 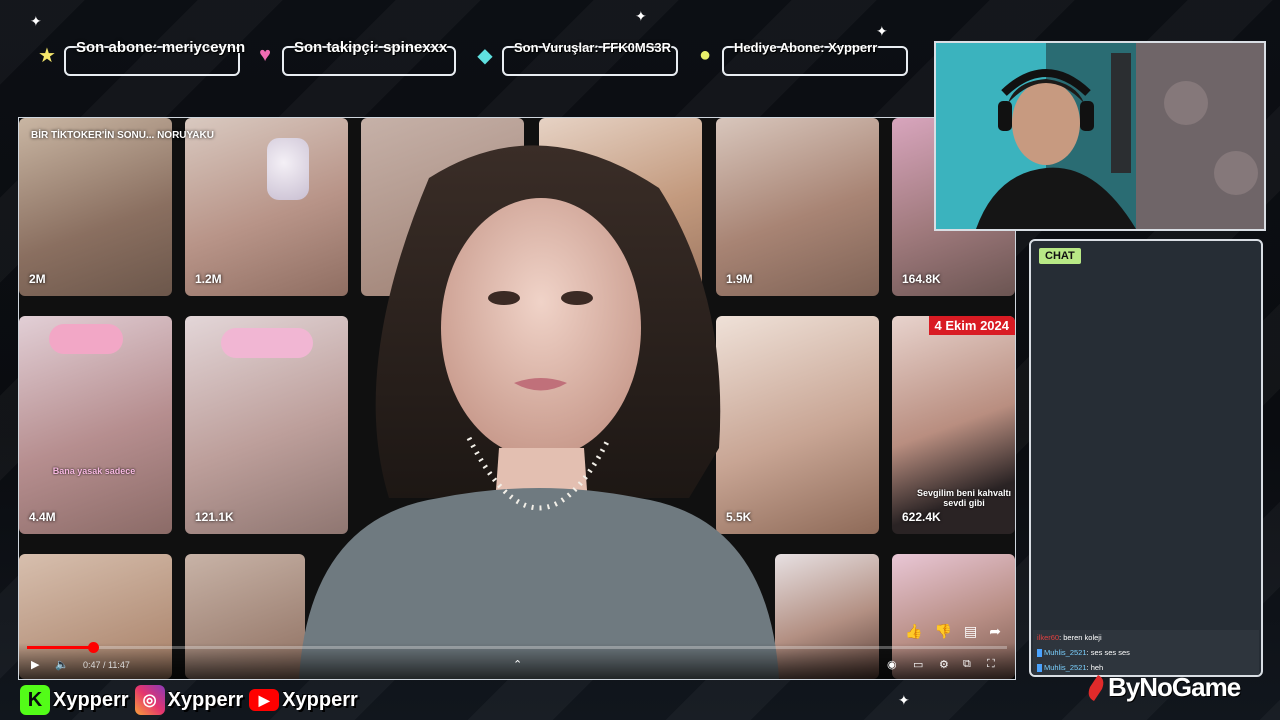 What do you see at coordinates (1146, 637) in the screenshot?
I see `chat-message: ilker60: beren koleji` at bounding box center [1146, 637].